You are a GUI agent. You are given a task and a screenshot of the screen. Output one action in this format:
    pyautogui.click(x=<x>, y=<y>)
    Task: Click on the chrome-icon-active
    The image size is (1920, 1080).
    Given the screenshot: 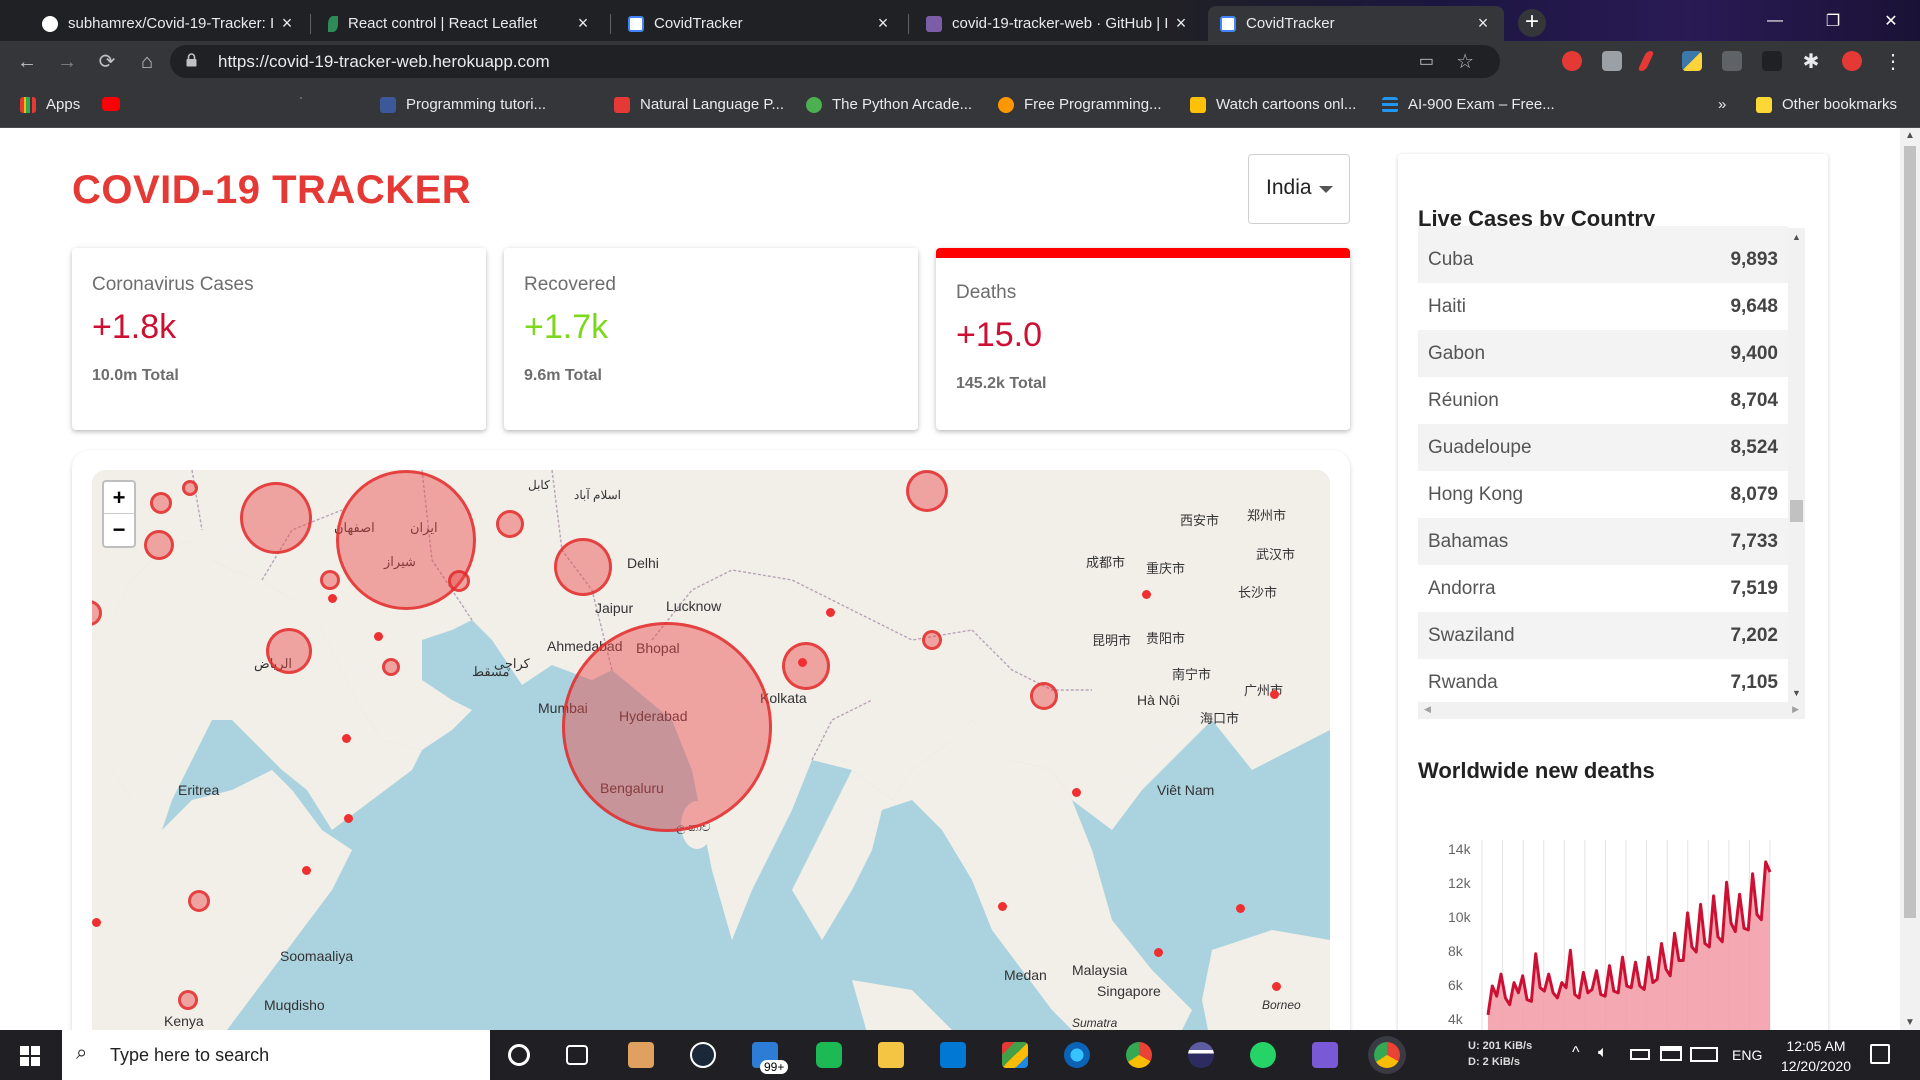 What is the action you would take?
    pyautogui.click(x=1387, y=1055)
    